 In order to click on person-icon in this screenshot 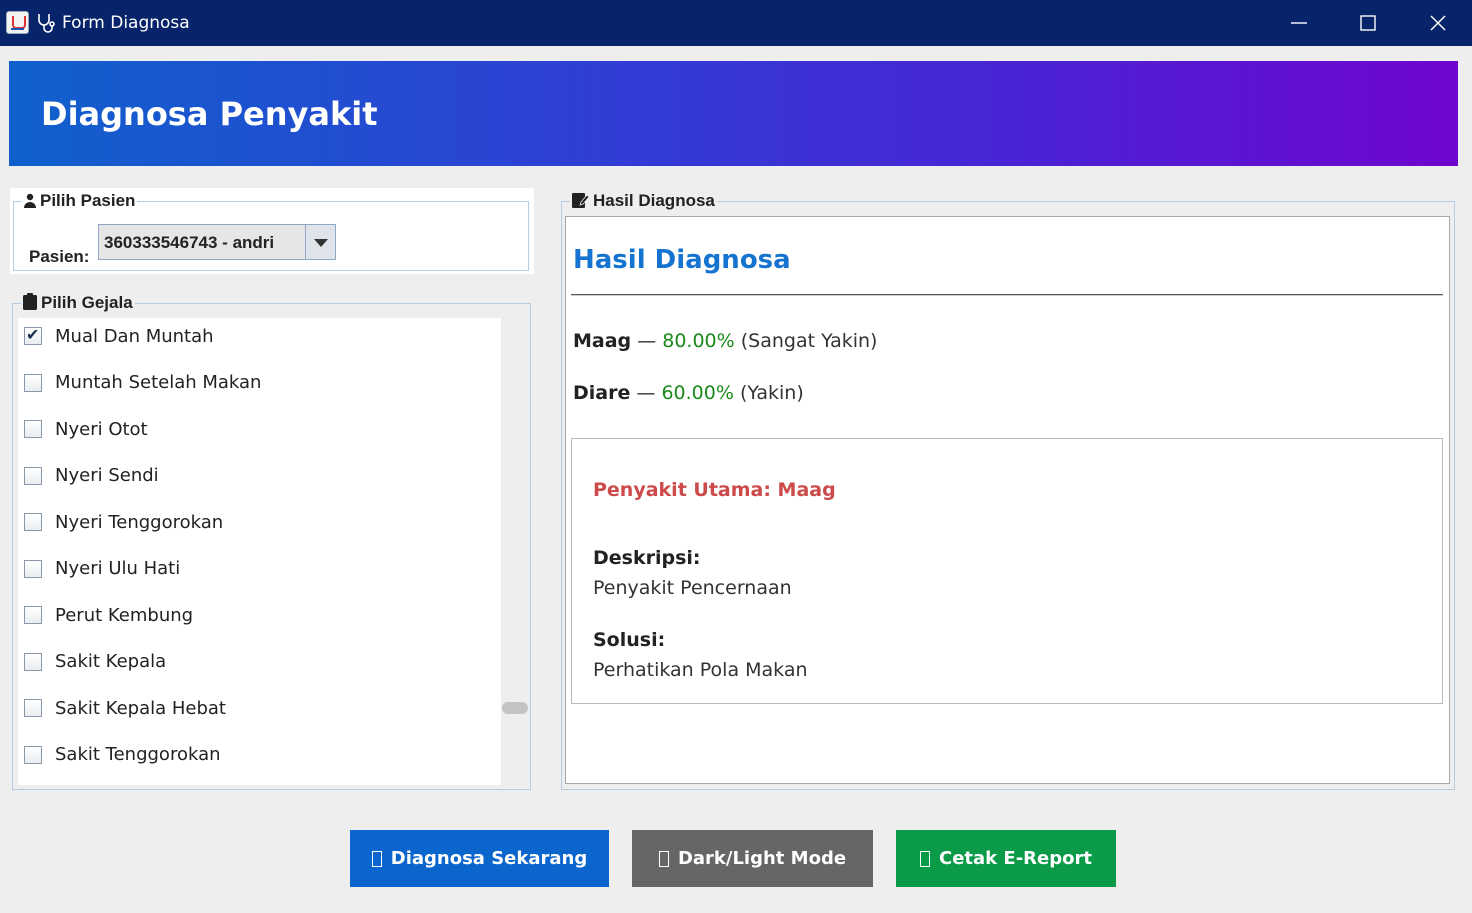, I will do `click(30, 200)`.